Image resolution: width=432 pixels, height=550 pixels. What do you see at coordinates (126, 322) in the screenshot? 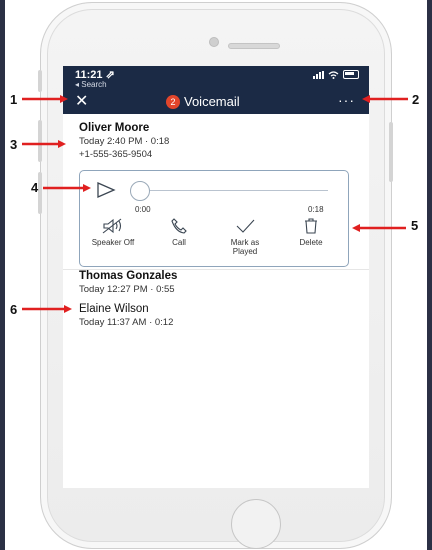
I see `voicemail-time-duration: Today 11:37 AM · 0:12` at bounding box center [126, 322].